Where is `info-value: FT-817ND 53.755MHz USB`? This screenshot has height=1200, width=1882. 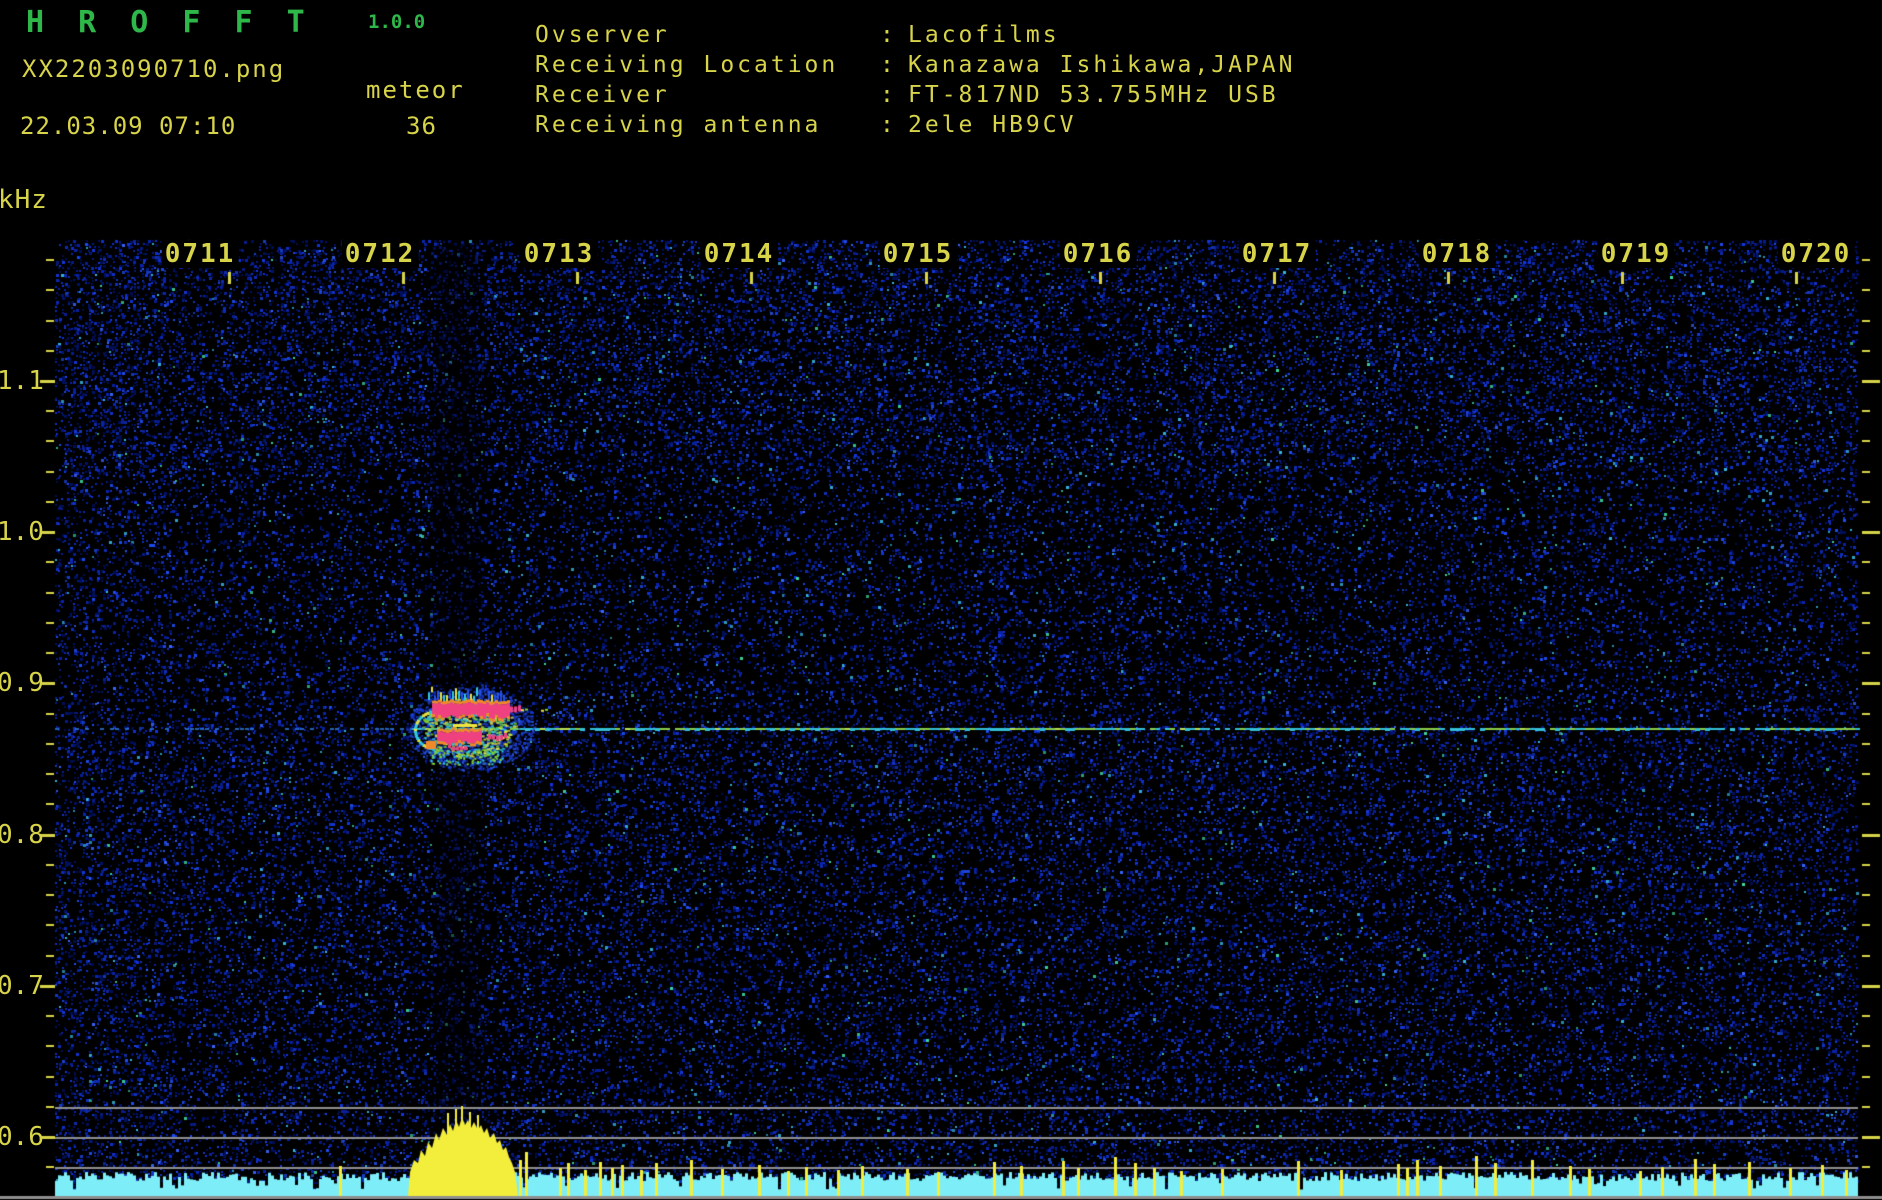
info-value: FT-817ND 53.755MHz USB is located at coordinates (1093, 95).